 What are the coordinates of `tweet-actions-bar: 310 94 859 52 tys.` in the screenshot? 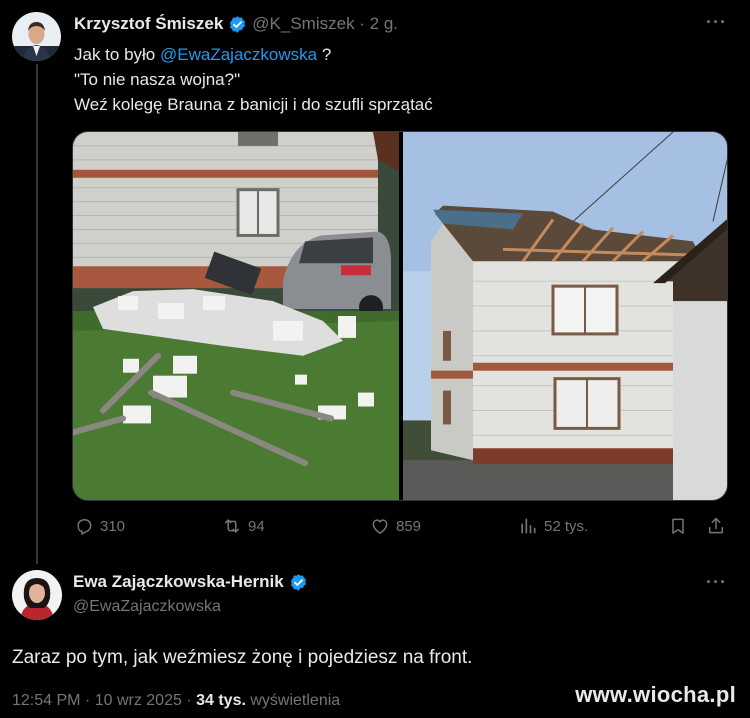 It's located at (404, 530).